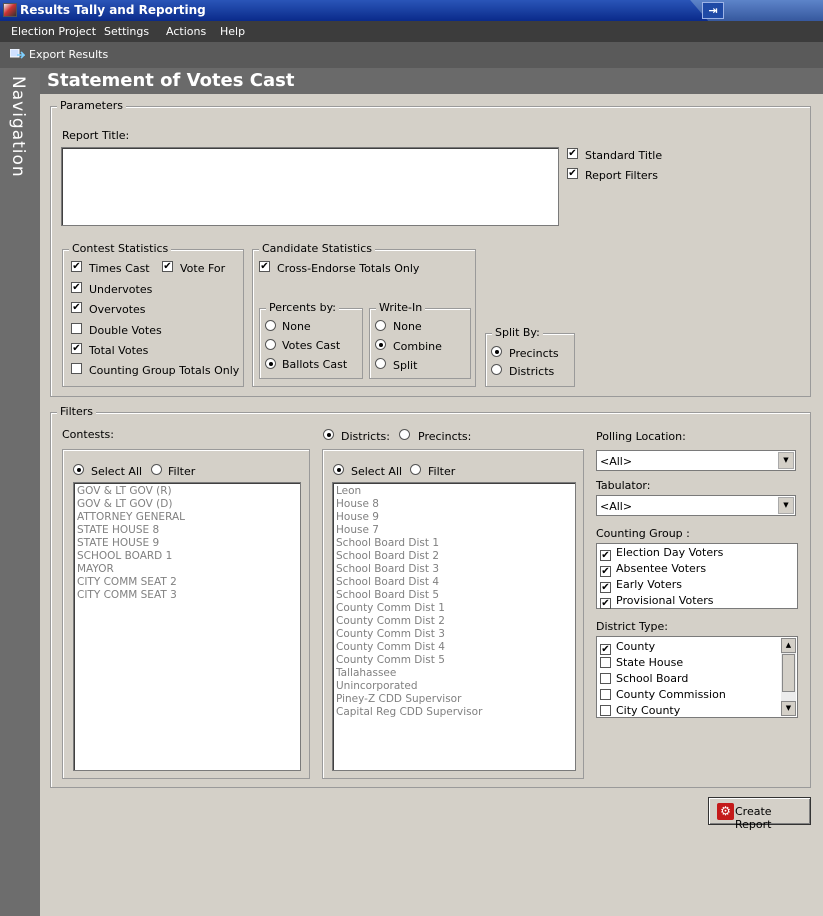 Image resolution: width=823 pixels, height=916 pixels. Describe the element at coordinates (627, 647) in the screenshot. I see `district-type-item: ✔ County` at that location.